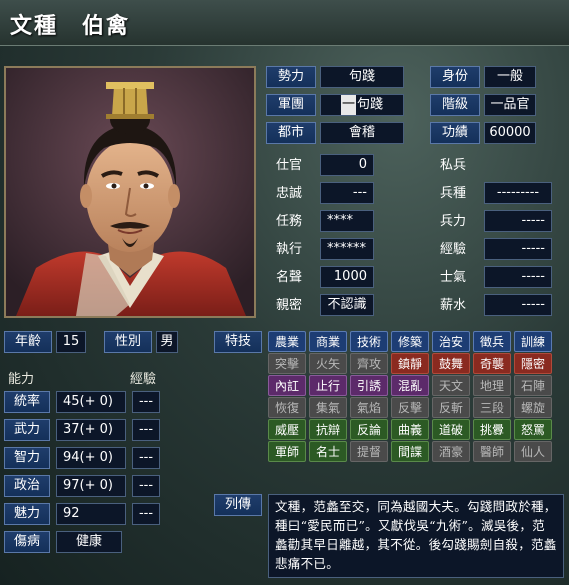  Describe the element at coordinates (453, 305) in the screenshot. I see `salary-label: 薪水` at that location.